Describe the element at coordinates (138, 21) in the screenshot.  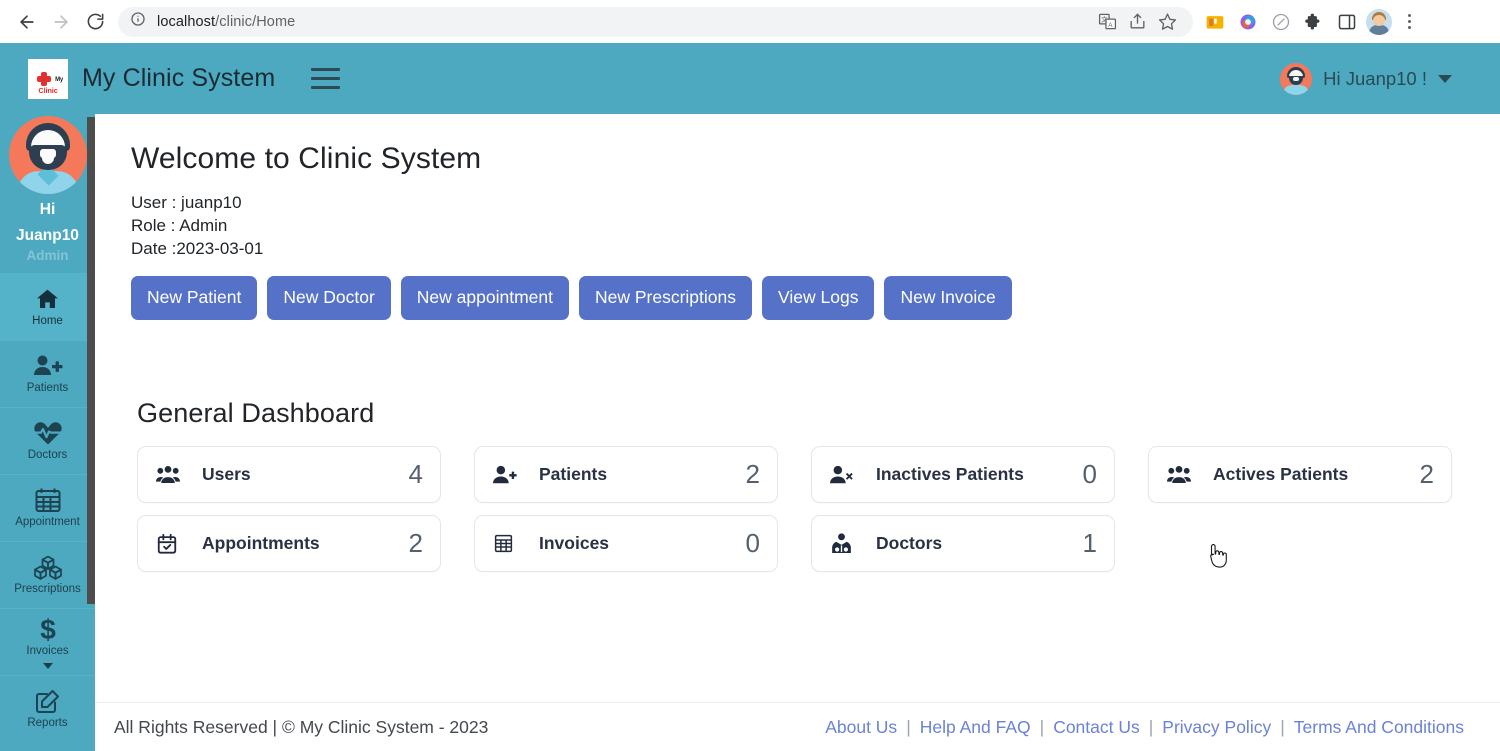
I see `site-info-icon` at that location.